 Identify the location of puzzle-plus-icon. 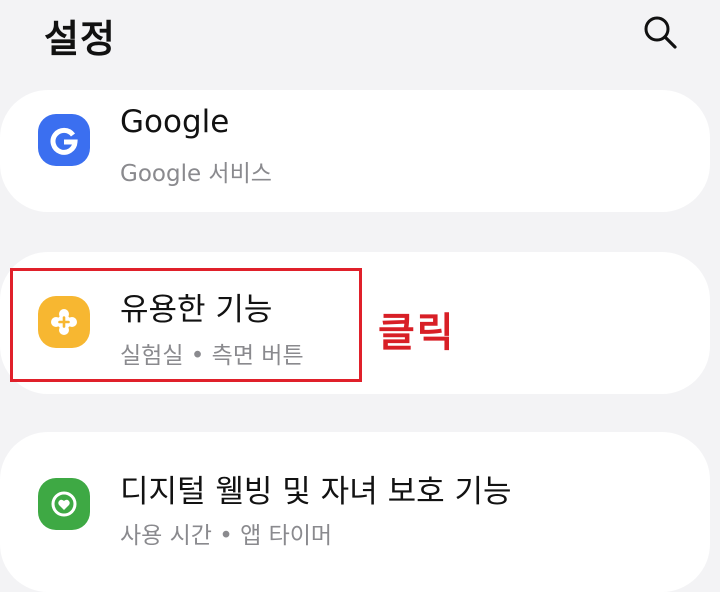
(64, 322).